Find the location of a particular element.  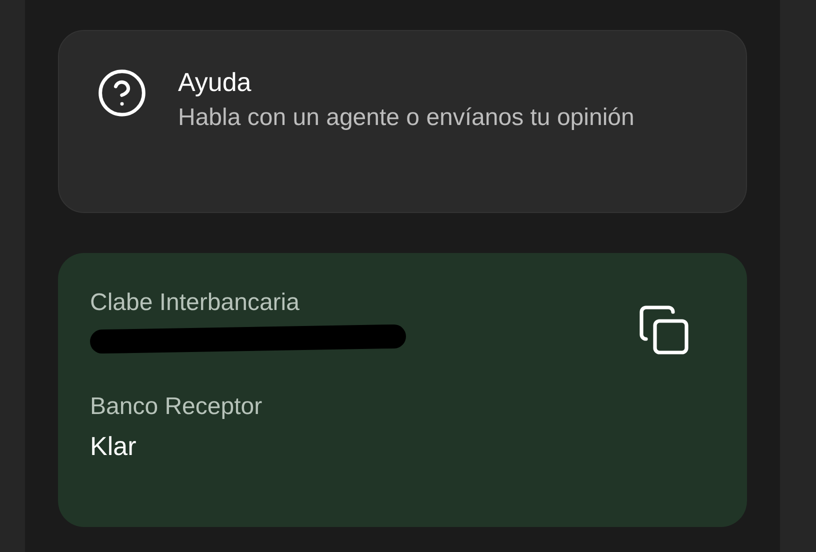

copy-icon is located at coordinates (664, 330).